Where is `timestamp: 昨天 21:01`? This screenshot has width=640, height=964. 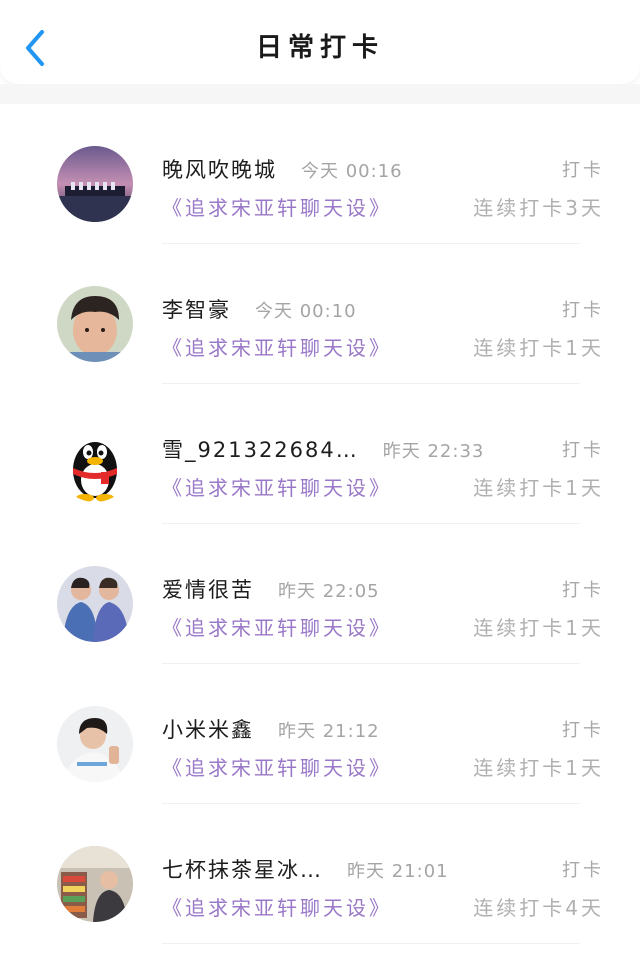
timestamp: 昨天 21:01 is located at coordinates (398, 871).